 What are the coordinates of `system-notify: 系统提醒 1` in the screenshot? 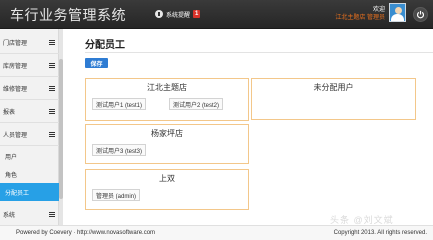 It's located at (178, 14).